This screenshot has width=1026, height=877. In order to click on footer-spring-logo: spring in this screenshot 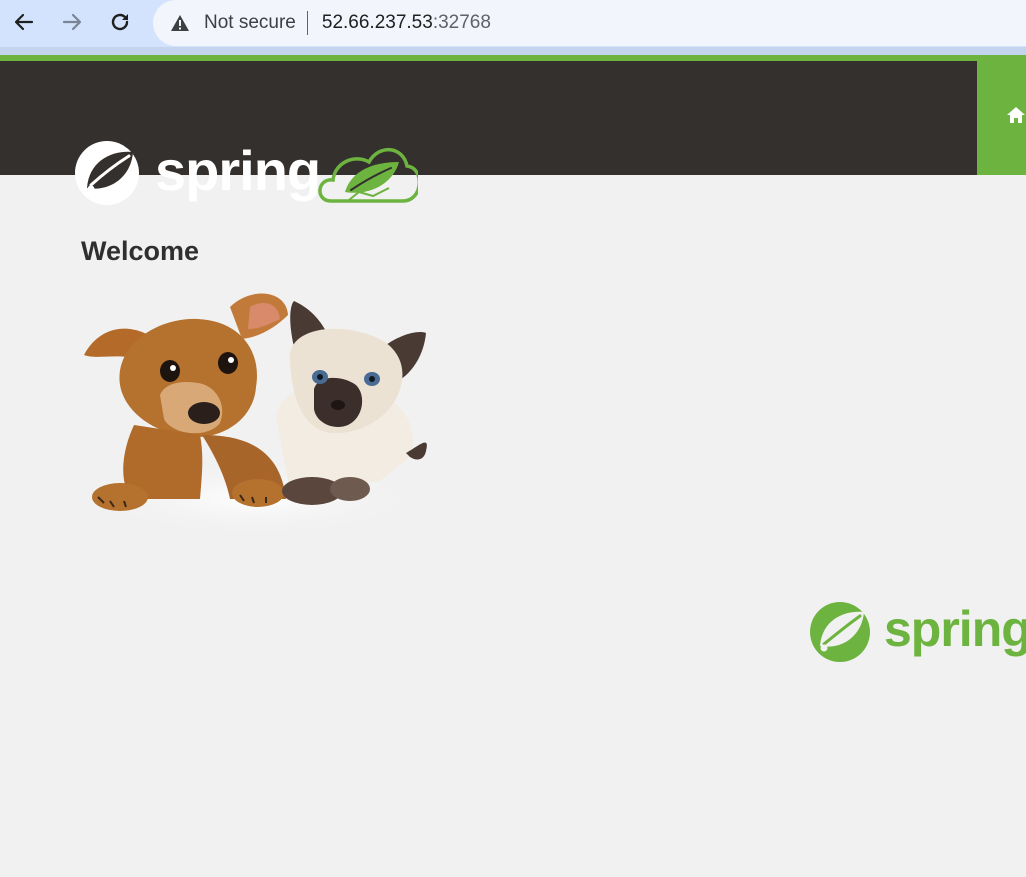, I will do `click(917, 634)`.